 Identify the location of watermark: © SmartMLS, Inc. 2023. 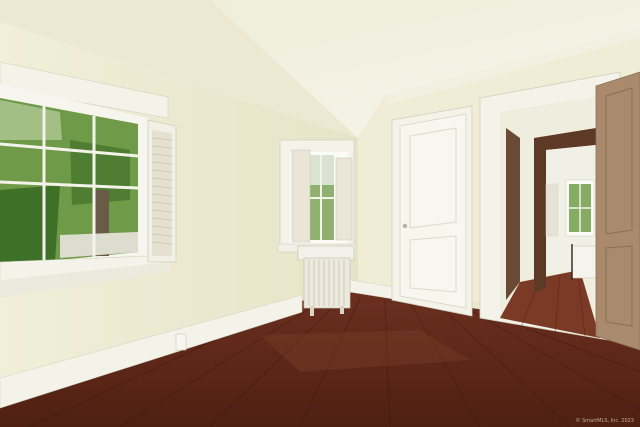
(604, 421).